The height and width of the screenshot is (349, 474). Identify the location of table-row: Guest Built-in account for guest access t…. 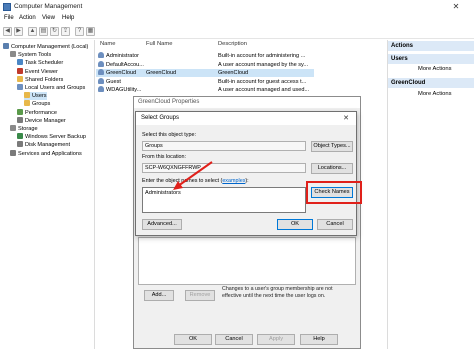
(205, 81).